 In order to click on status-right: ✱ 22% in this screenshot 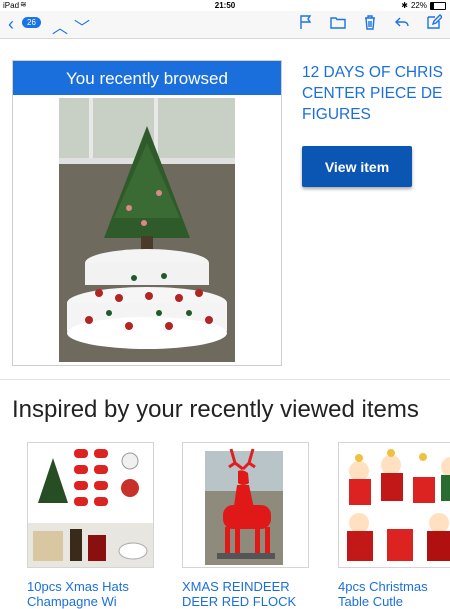, I will do `click(423, 5)`.